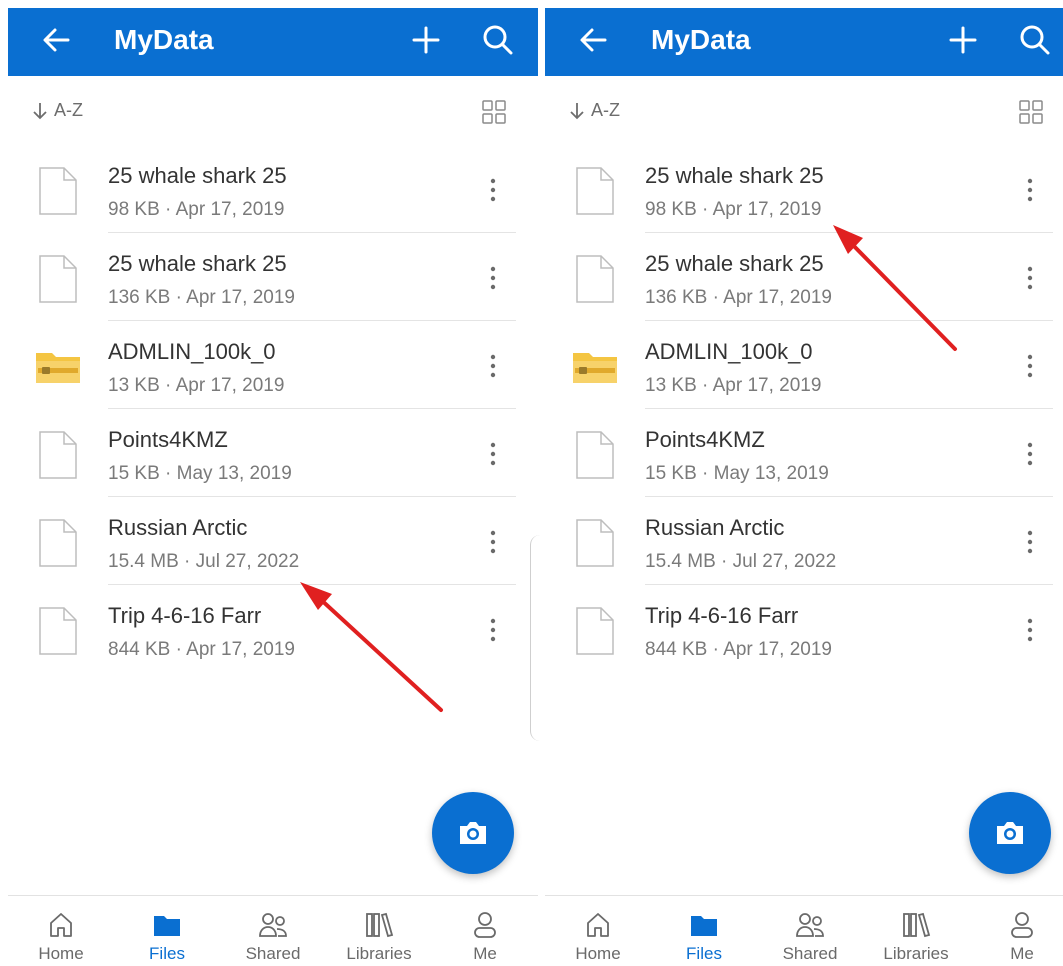 Image resolution: width=1063 pixels, height=966 pixels. Describe the element at coordinates (185, 615) in the screenshot. I see `file-name: Trip 4-6-16 Farr` at that location.